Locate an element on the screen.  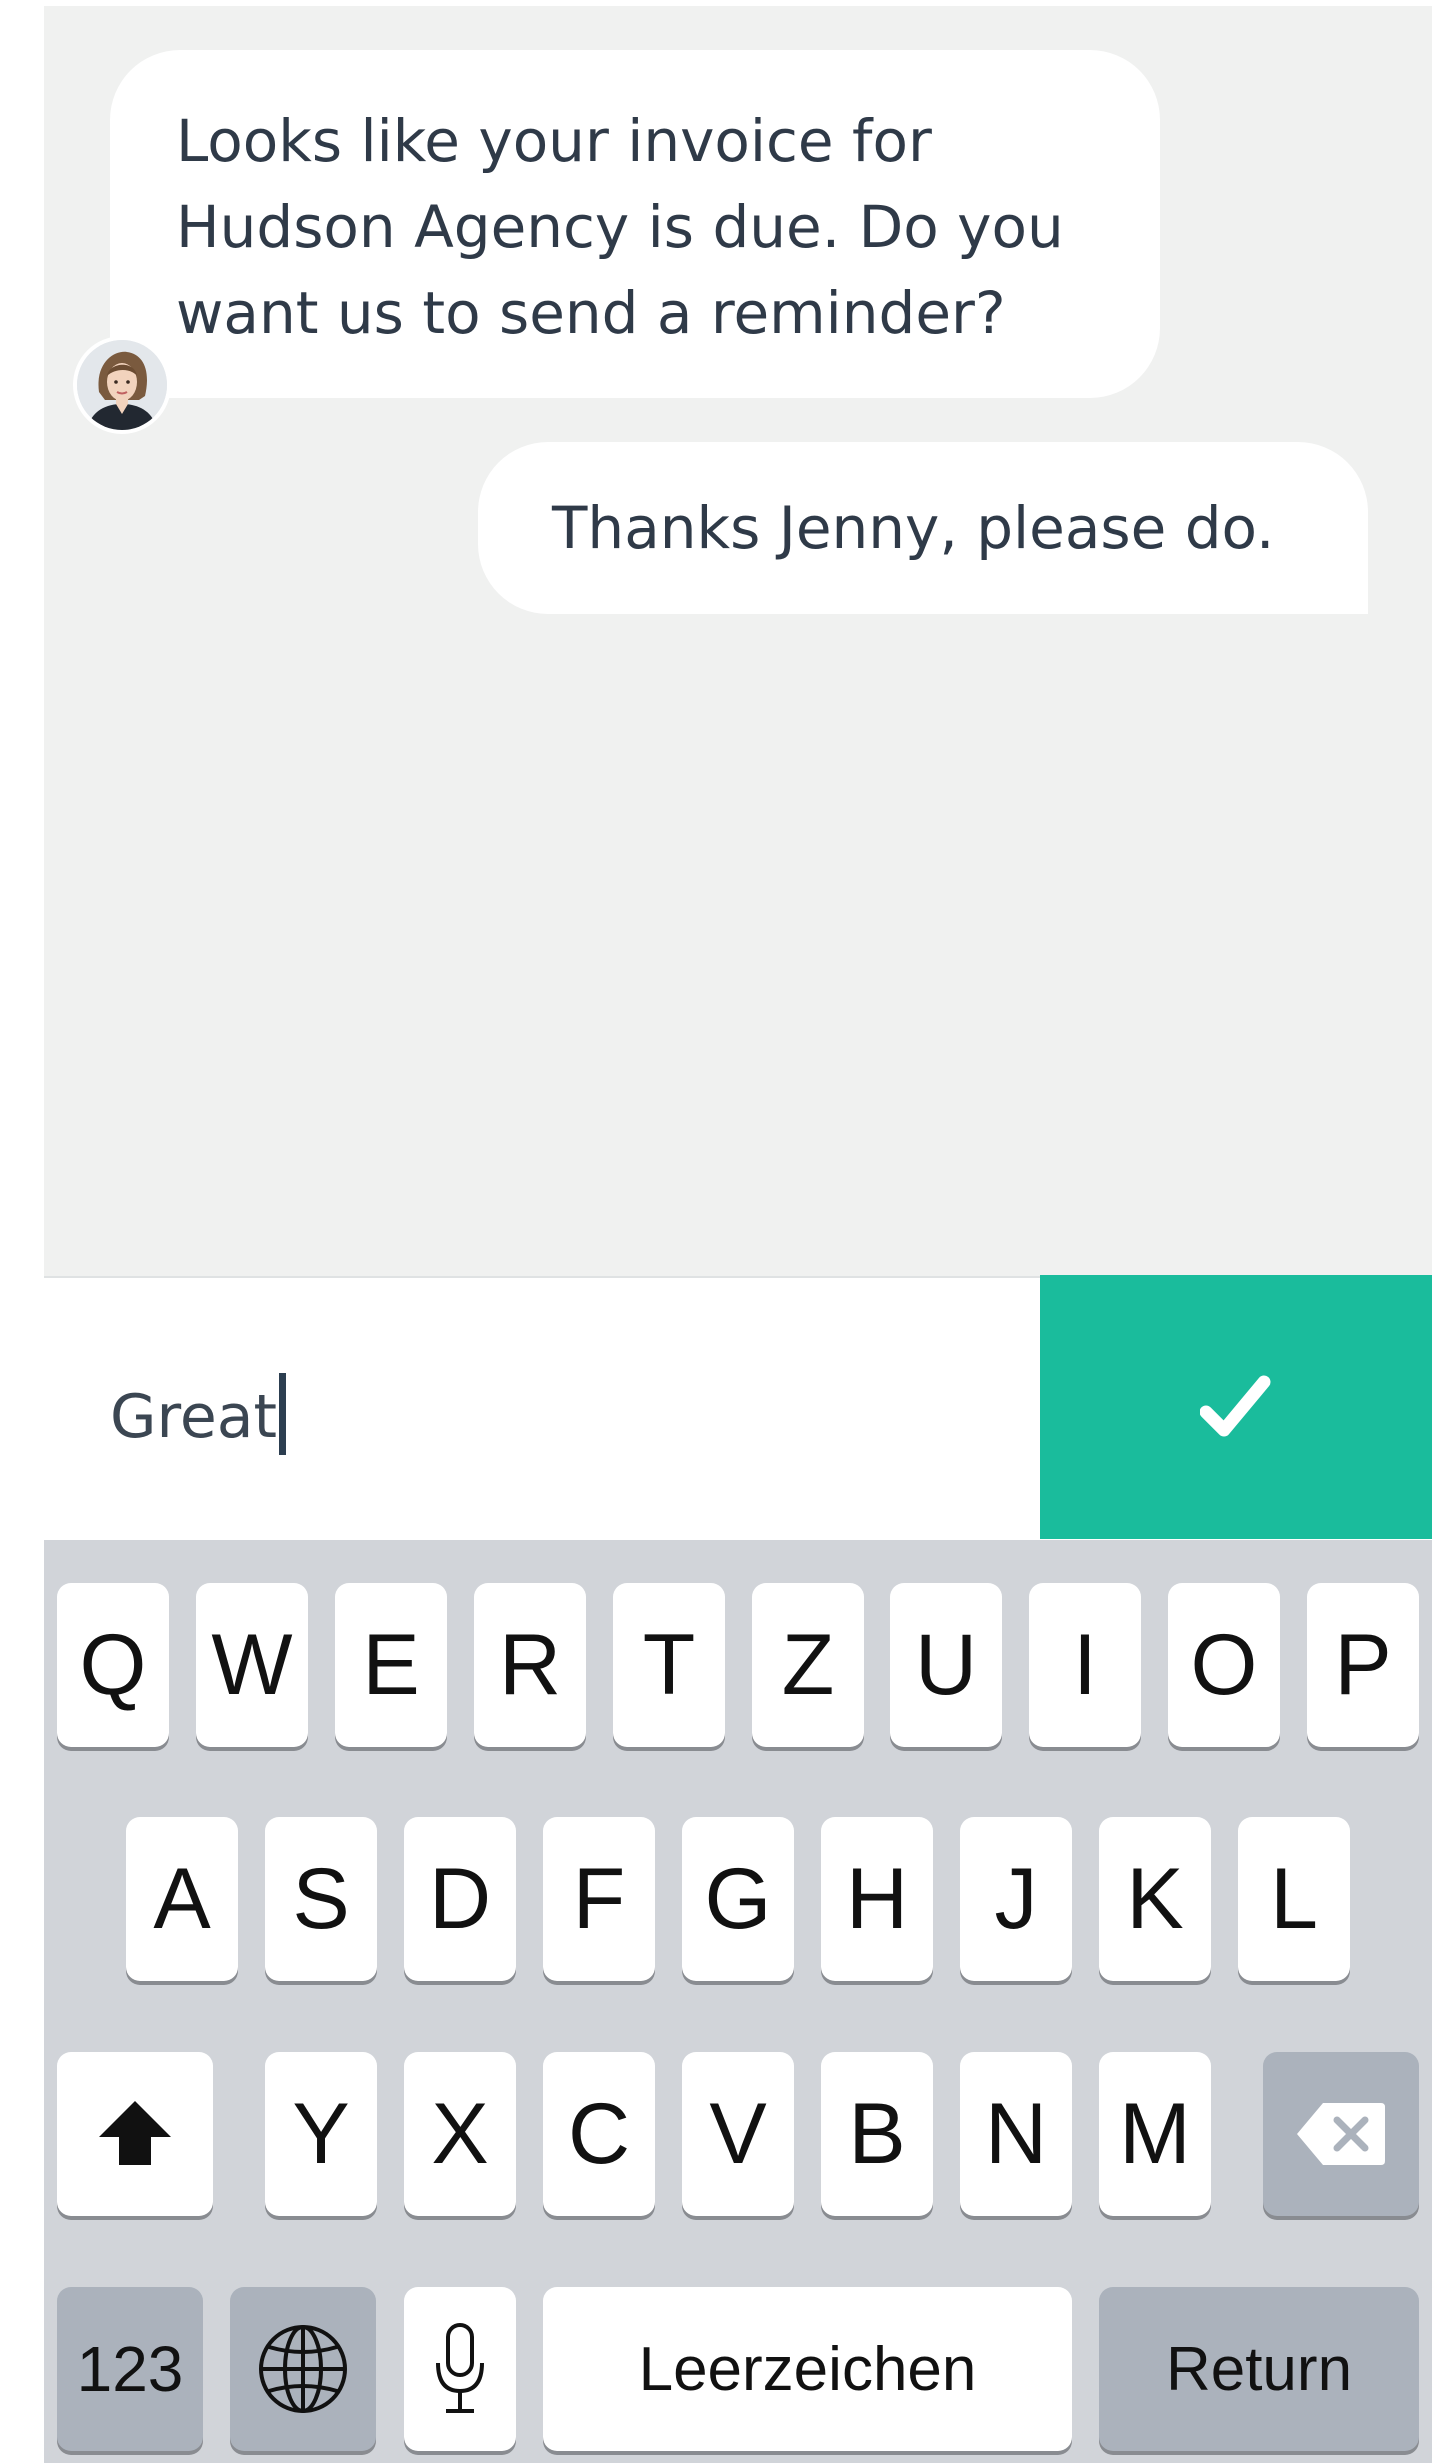
message-input-text: Great is located at coordinates (194, 1417).